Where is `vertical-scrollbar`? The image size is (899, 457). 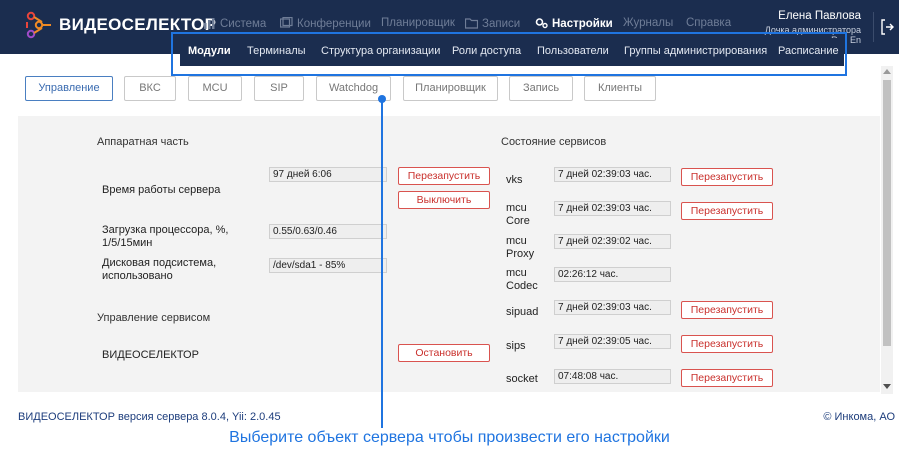
vertical-scrollbar is located at coordinates (887, 230).